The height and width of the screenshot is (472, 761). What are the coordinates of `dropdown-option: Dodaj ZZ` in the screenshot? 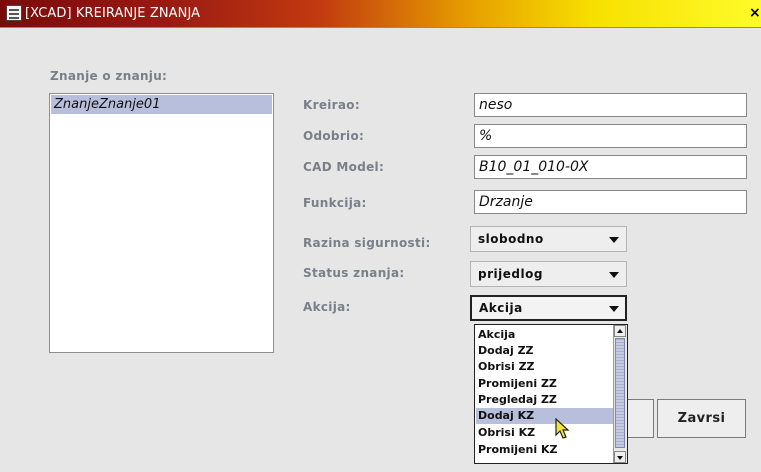 It's located at (546, 351).